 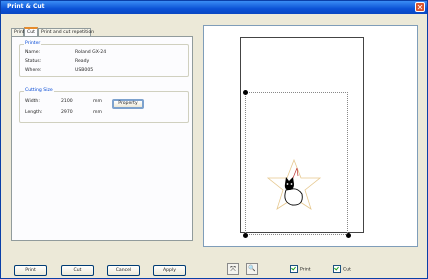 I want to click on width-value: 2100, so click(x=67, y=101).